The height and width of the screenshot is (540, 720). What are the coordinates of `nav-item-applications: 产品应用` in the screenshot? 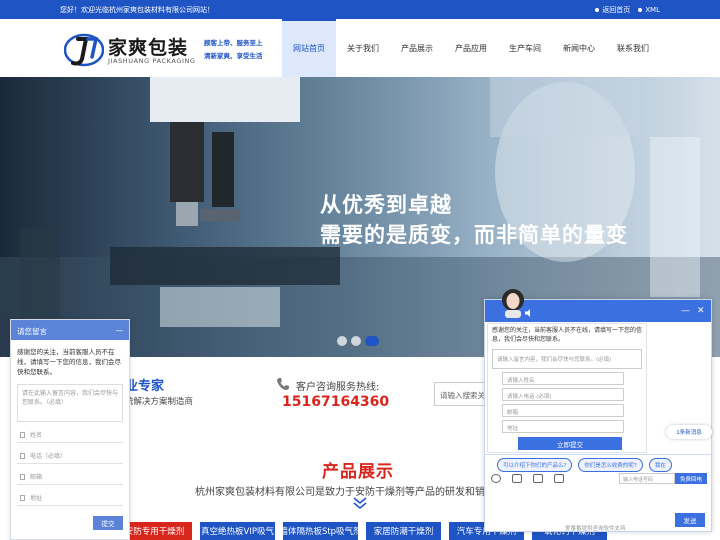 It's located at (471, 48).